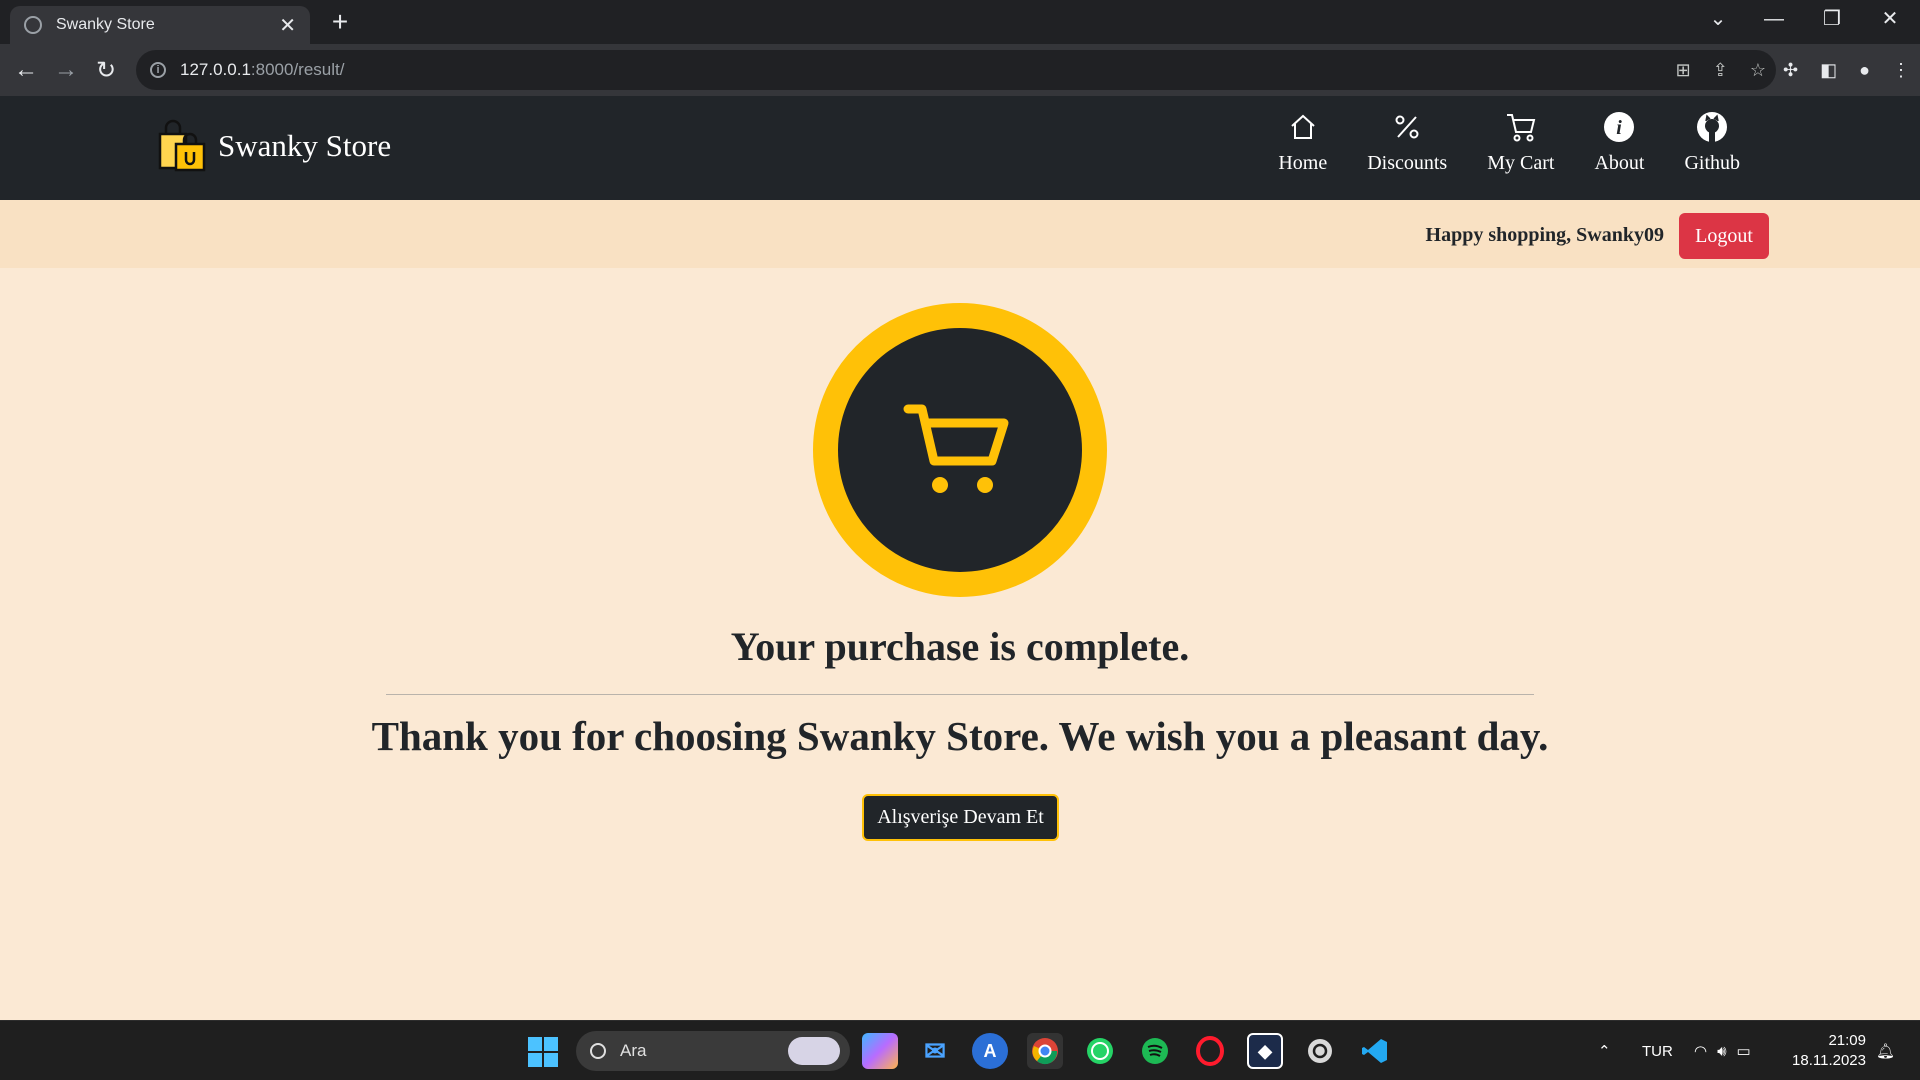  What do you see at coordinates (297, 69) in the screenshot?
I see `url-path: :8000/result/` at bounding box center [297, 69].